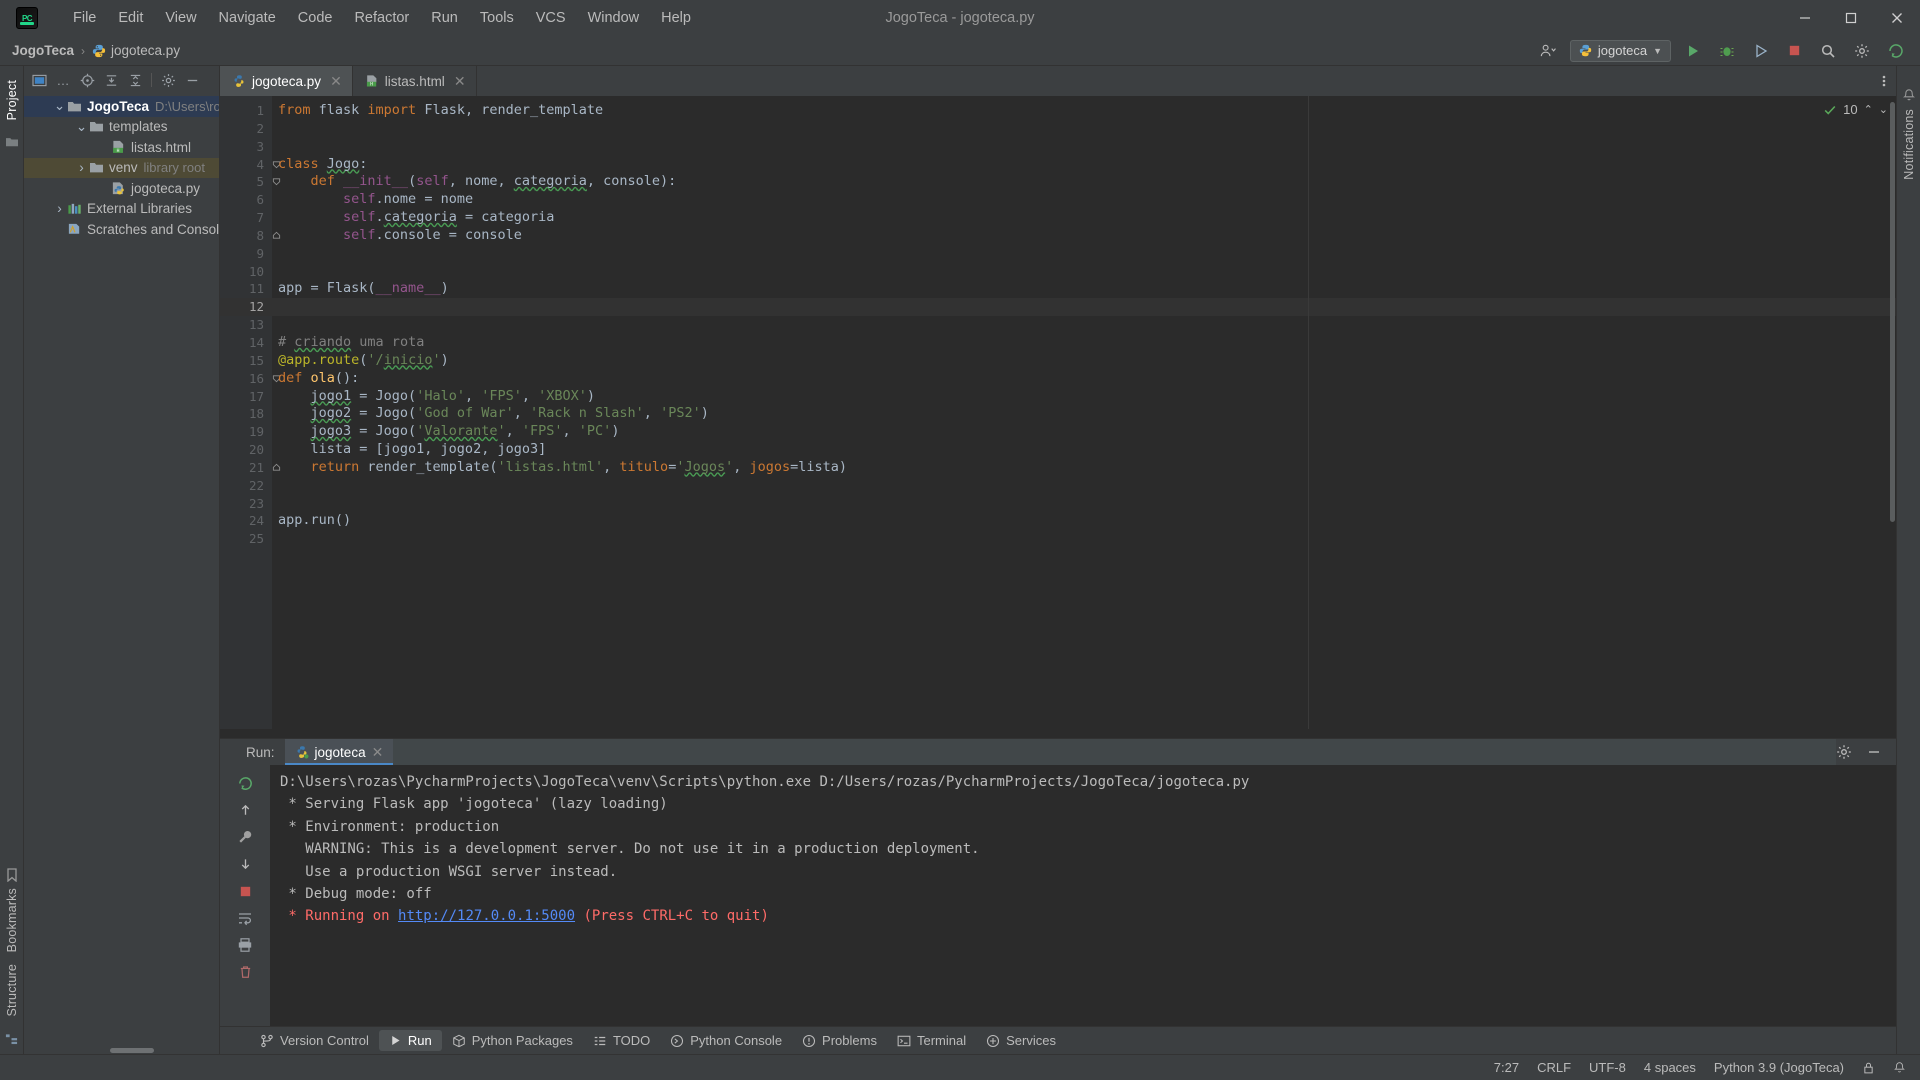 The width and height of the screenshot is (1920, 1080). Describe the element at coordinates (1892, 414) in the screenshot. I see `editor-vertical-scrollbar` at that location.